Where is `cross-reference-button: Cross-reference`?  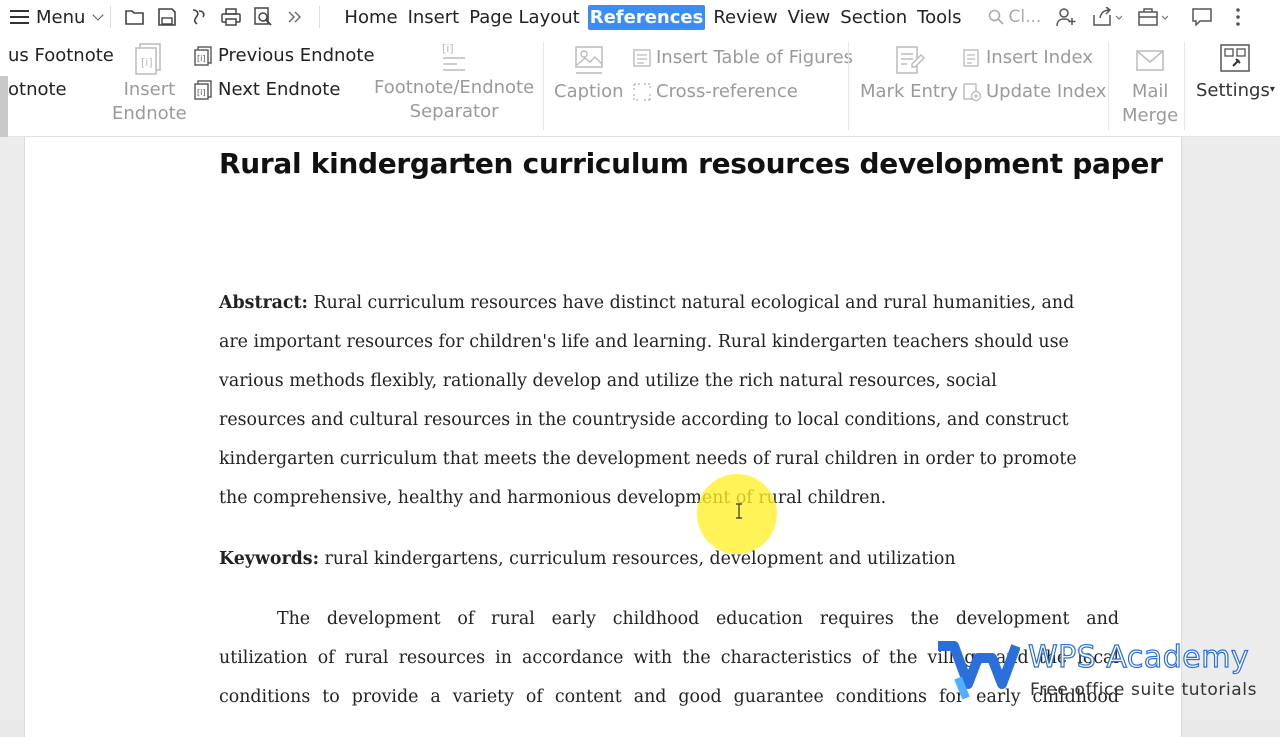 cross-reference-button: Cross-reference is located at coordinates (715, 91).